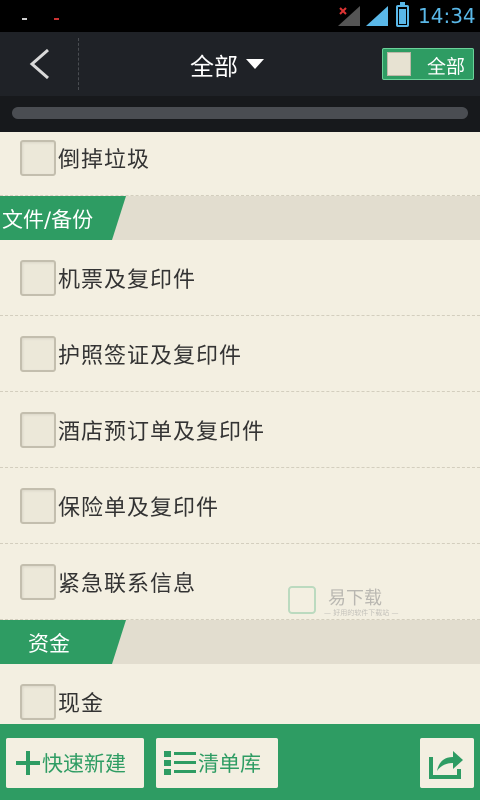 This screenshot has width=480, height=800. I want to click on item-label: 现金, so click(81, 704).